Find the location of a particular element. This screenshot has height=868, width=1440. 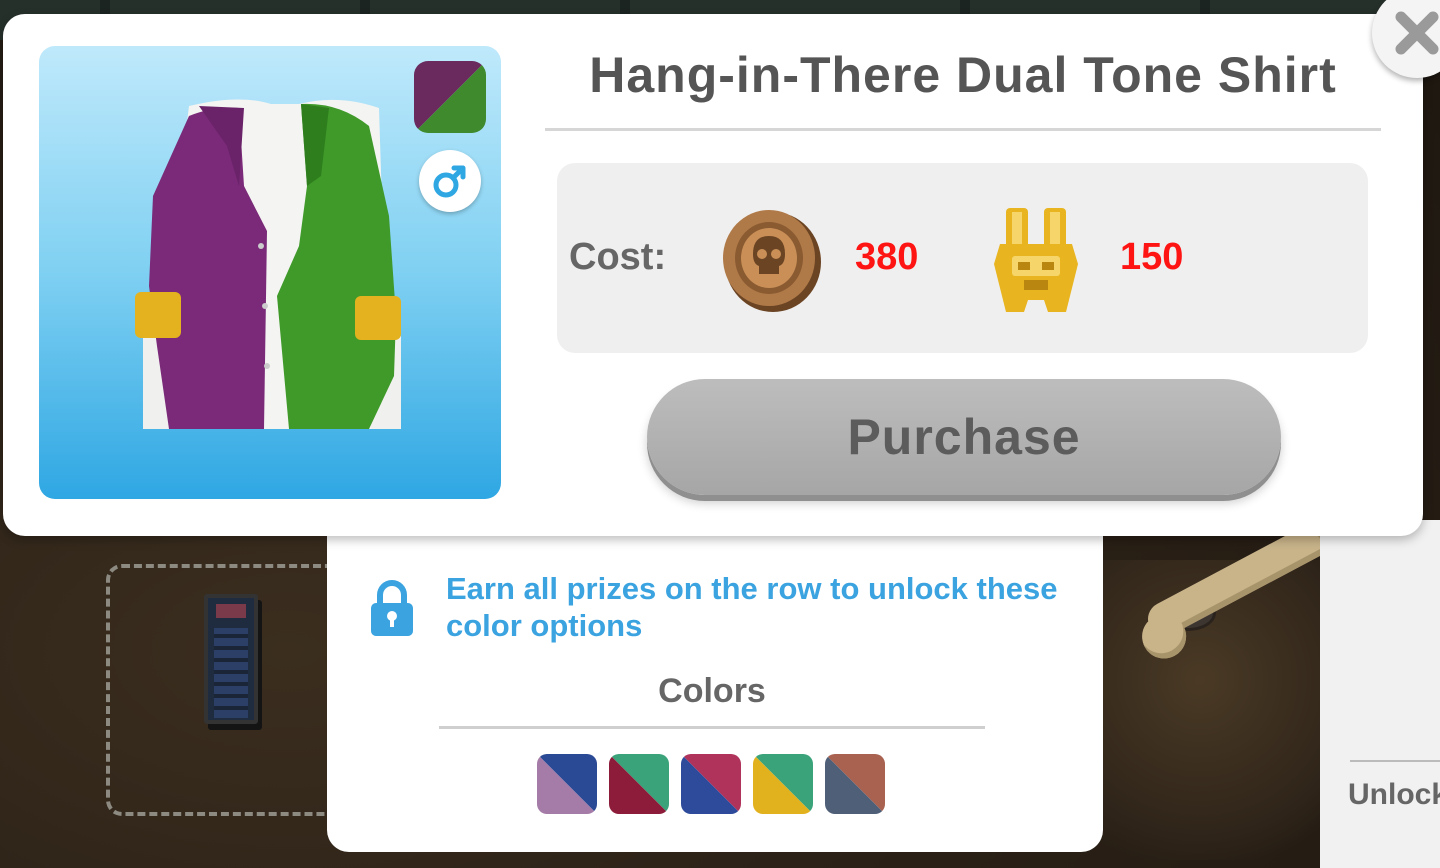

door-prize-icon is located at coordinates (231, 659).